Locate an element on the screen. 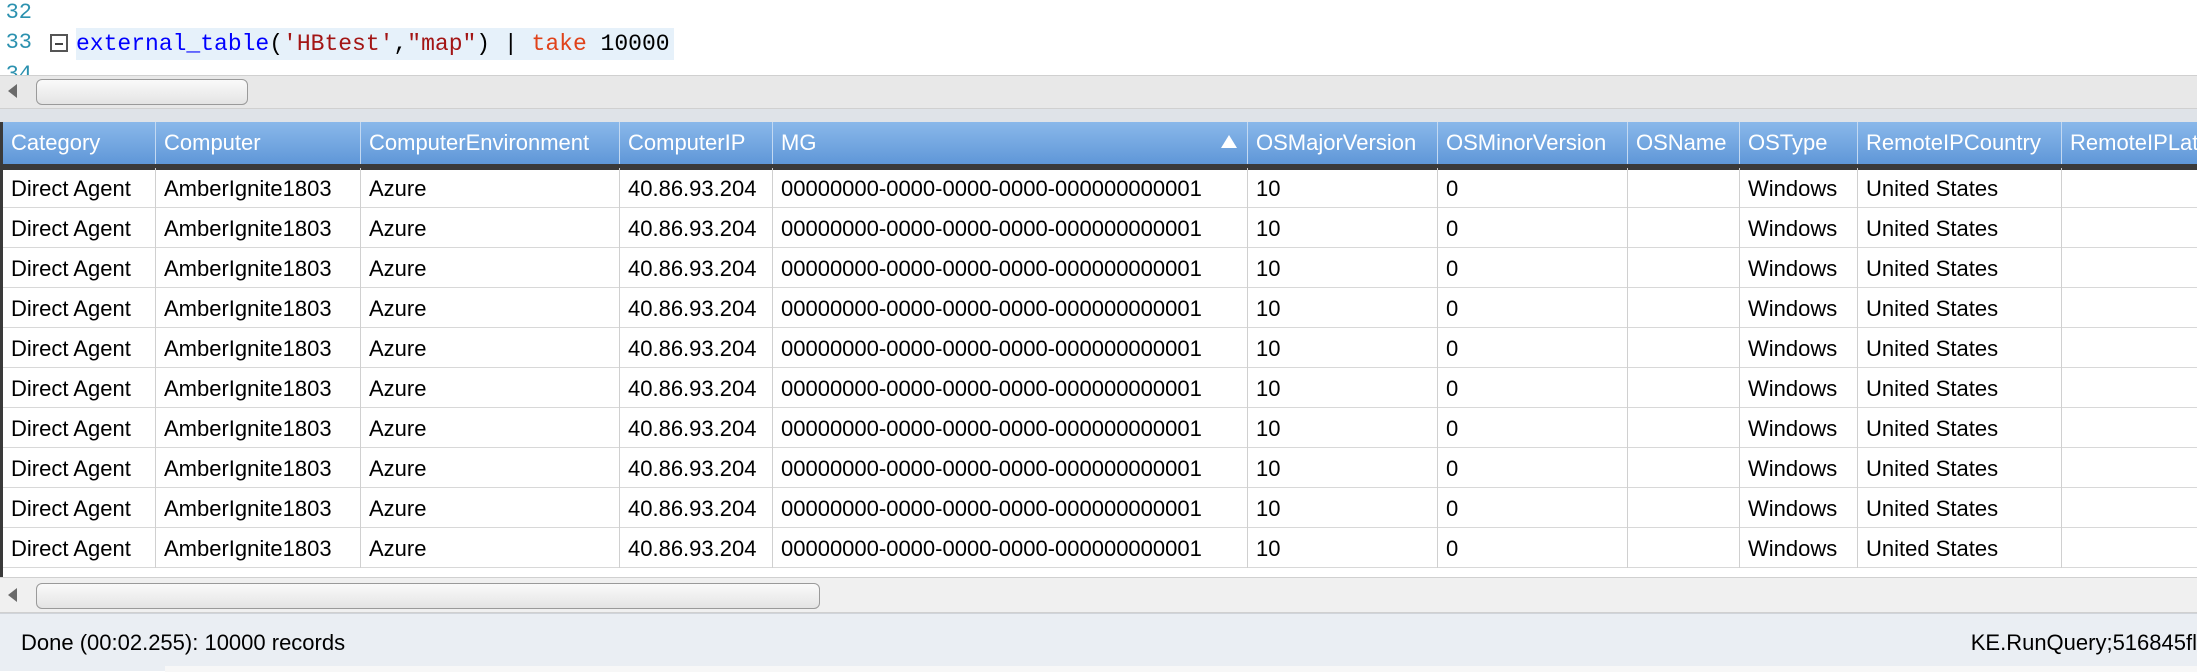 This screenshot has width=2197, height=672. grid-horizontal-scrollbar is located at coordinates (1098, 595).